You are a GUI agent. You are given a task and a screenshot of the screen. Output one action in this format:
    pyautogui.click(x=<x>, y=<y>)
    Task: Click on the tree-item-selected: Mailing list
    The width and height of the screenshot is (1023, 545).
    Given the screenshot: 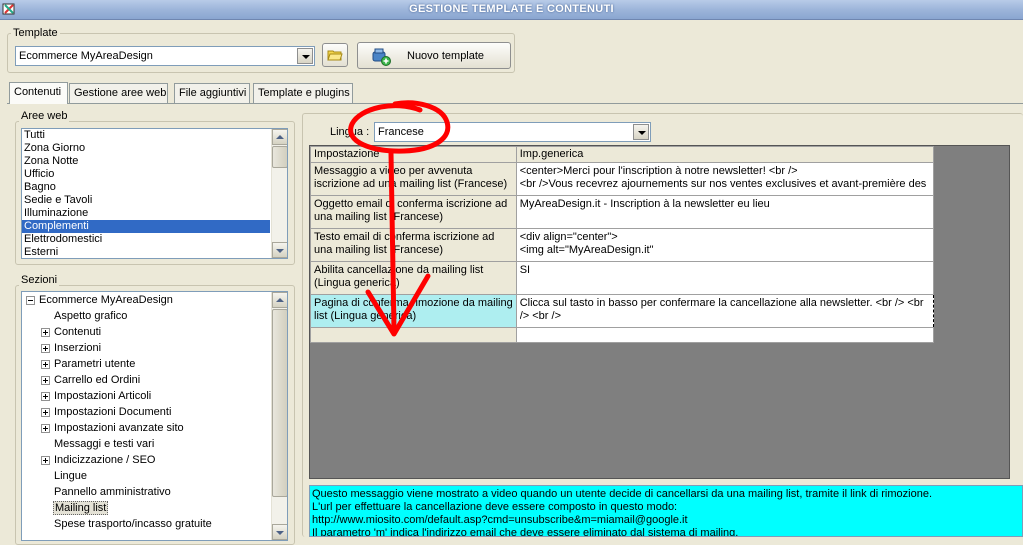 What is the action you would take?
    pyautogui.click(x=81, y=508)
    